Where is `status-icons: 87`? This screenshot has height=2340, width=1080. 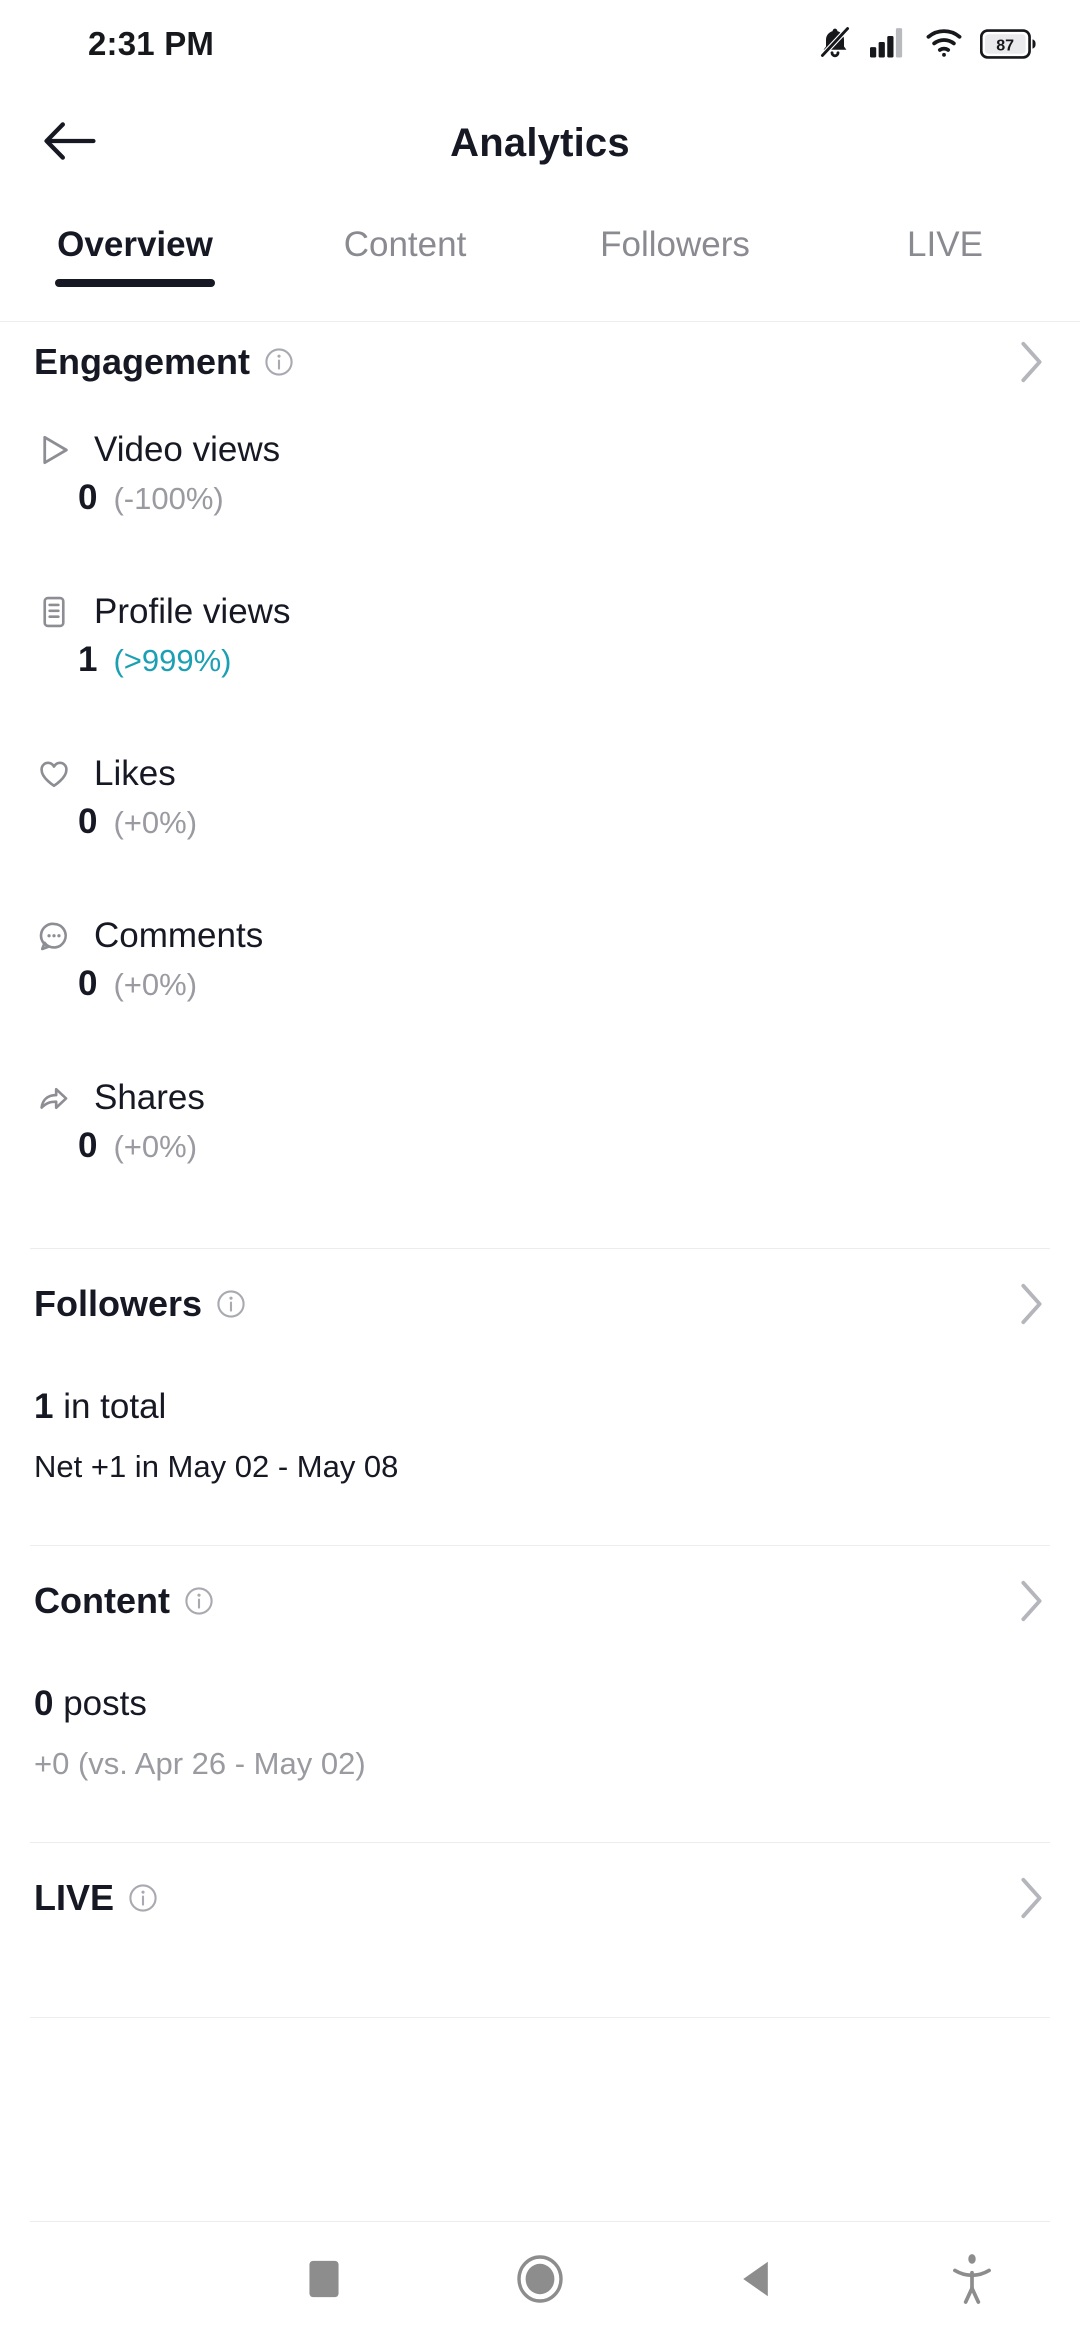 status-icons: 87 is located at coordinates (926, 44).